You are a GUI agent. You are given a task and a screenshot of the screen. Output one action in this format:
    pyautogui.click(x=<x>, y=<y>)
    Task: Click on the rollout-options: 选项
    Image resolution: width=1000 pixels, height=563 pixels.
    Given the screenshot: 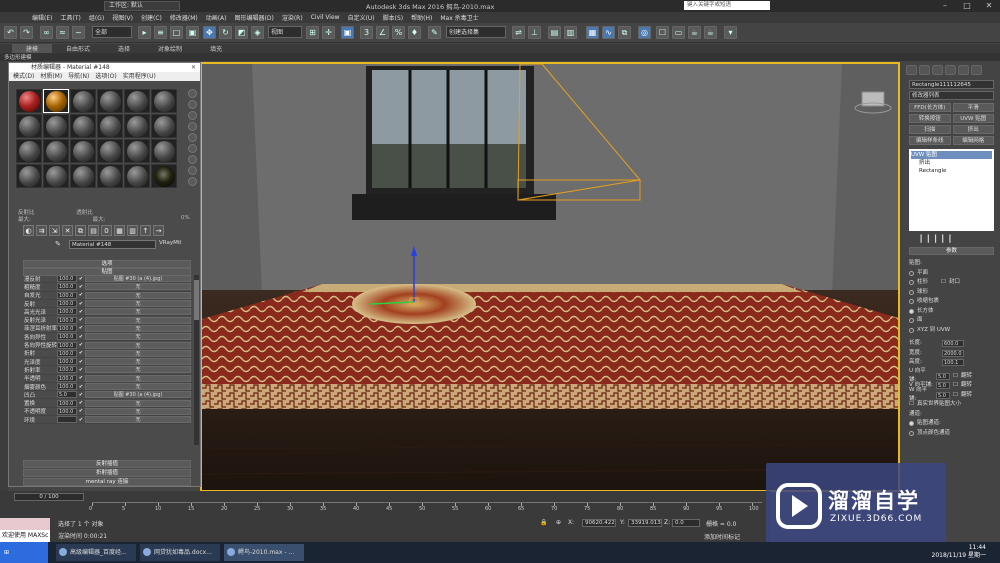 What is the action you would take?
    pyautogui.click(x=107, y=264)
    